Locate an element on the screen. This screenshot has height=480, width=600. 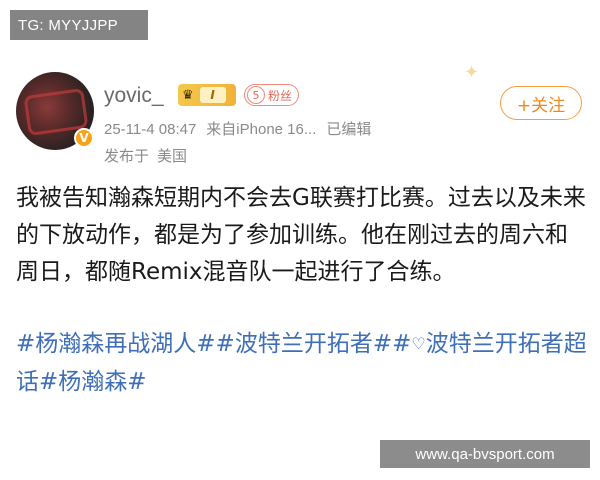
verified-icon: V is located at coordinates (84, 138).